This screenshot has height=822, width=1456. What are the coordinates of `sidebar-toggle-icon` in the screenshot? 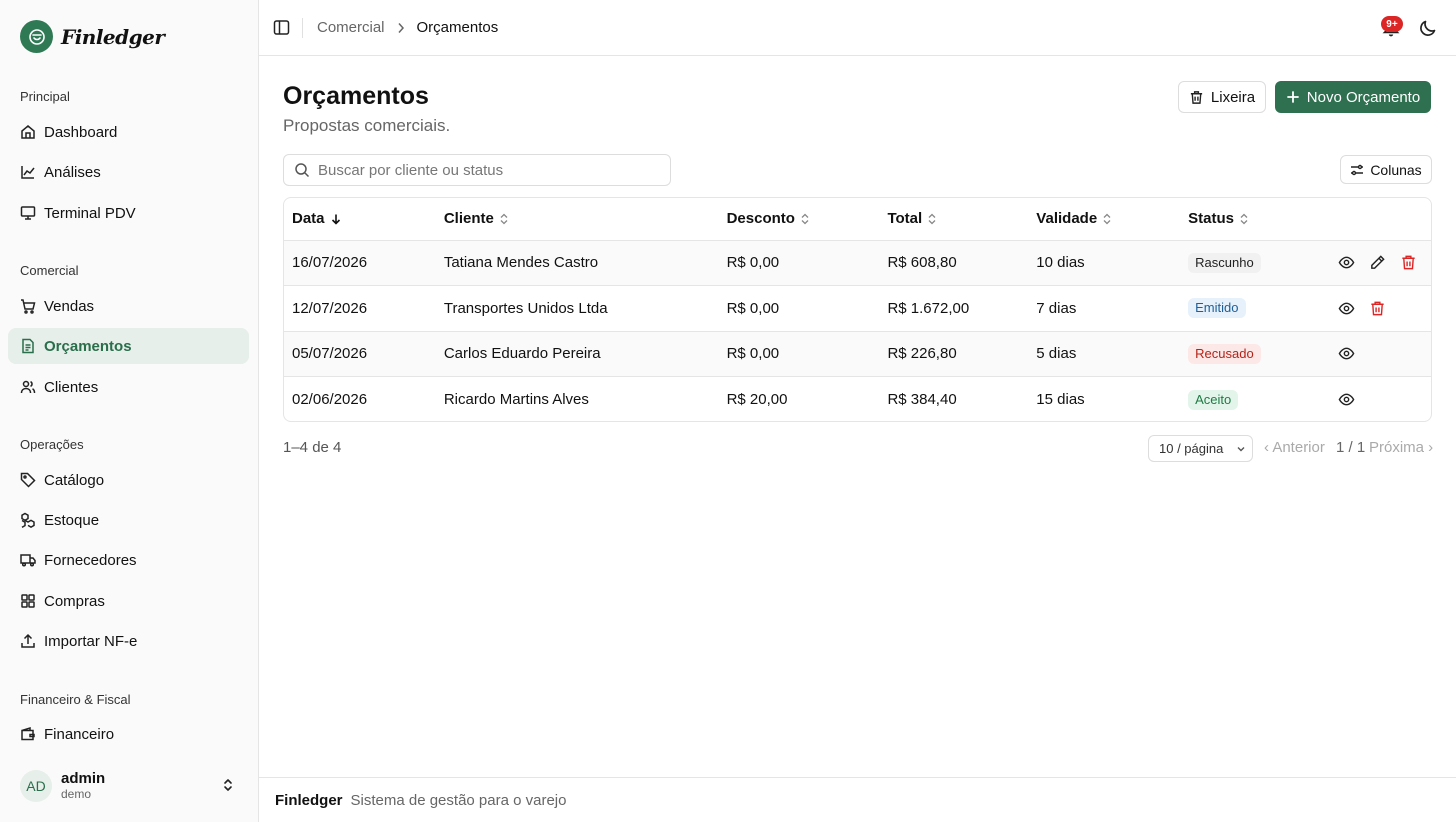 It's located at (281, 27).